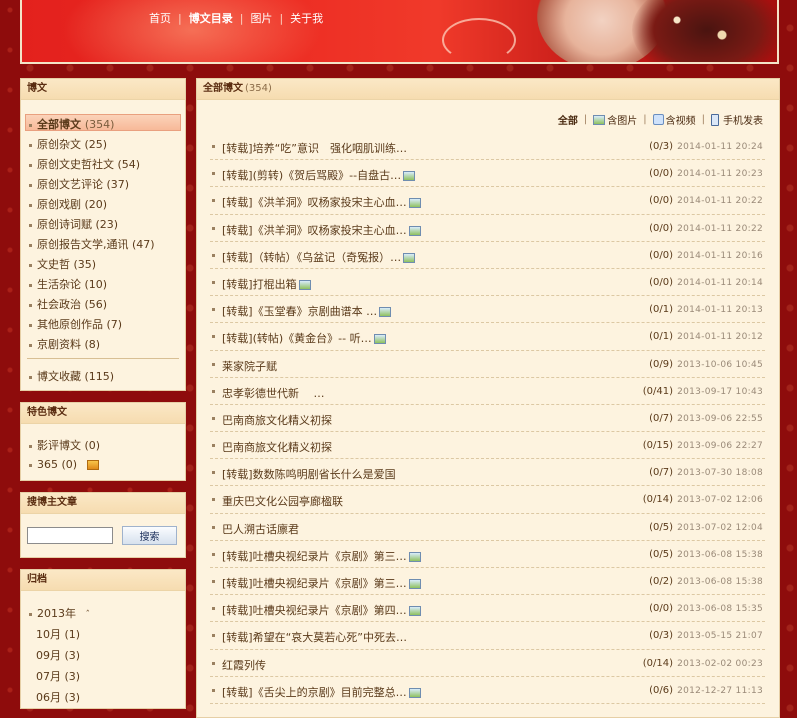 The height and width of the screenshot is (718, 797). Describe the element at coordinates (68, 284) in the screenshot. I see `category-item: 生活杂论 (10)` at that location.